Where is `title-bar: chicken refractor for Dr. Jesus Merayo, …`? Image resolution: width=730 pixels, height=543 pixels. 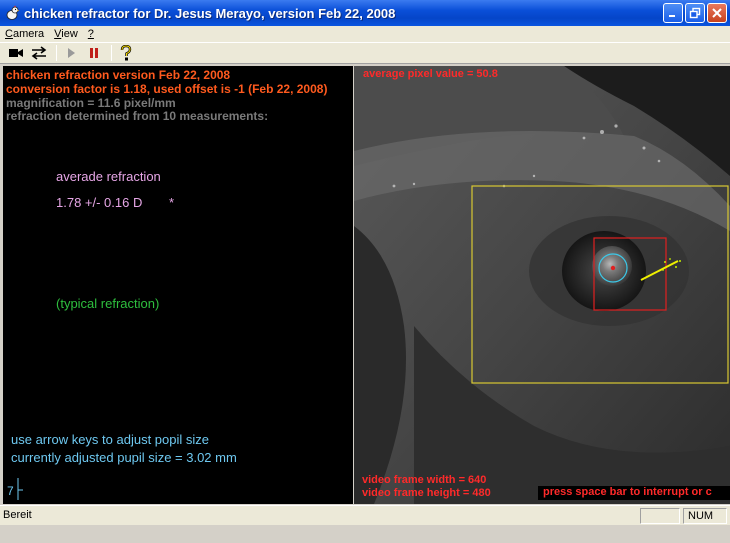 title-bar: chicken refractor for Dr. Jesus Merayo, … is located at coordinates (365, 13).